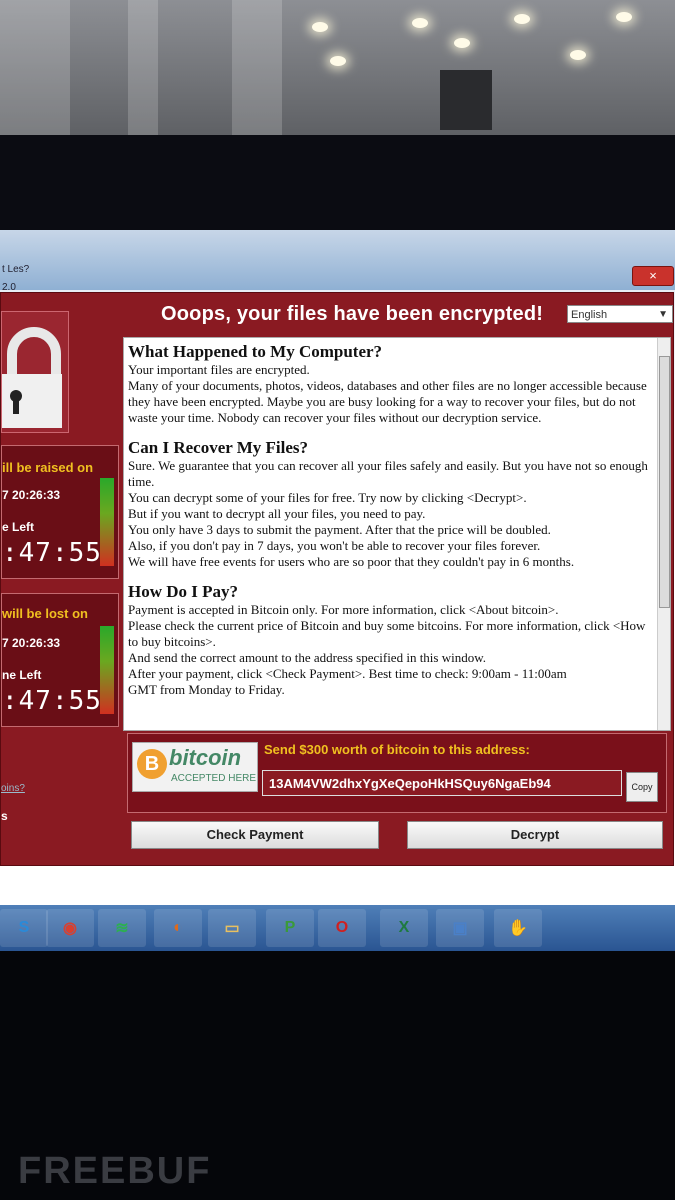 The width and height of the screenshot is (675, 1200). What do you see at coordinates (48, 467) in the screenshot?
I see `price-raise-label: ill be raised on` at bounding box center [48, 467].